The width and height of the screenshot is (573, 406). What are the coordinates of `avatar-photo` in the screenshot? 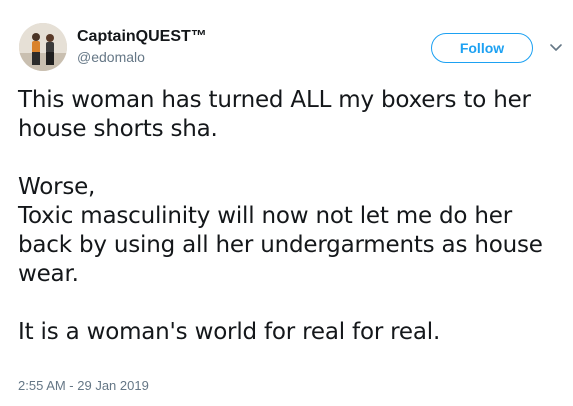 It's located at (43, 47).